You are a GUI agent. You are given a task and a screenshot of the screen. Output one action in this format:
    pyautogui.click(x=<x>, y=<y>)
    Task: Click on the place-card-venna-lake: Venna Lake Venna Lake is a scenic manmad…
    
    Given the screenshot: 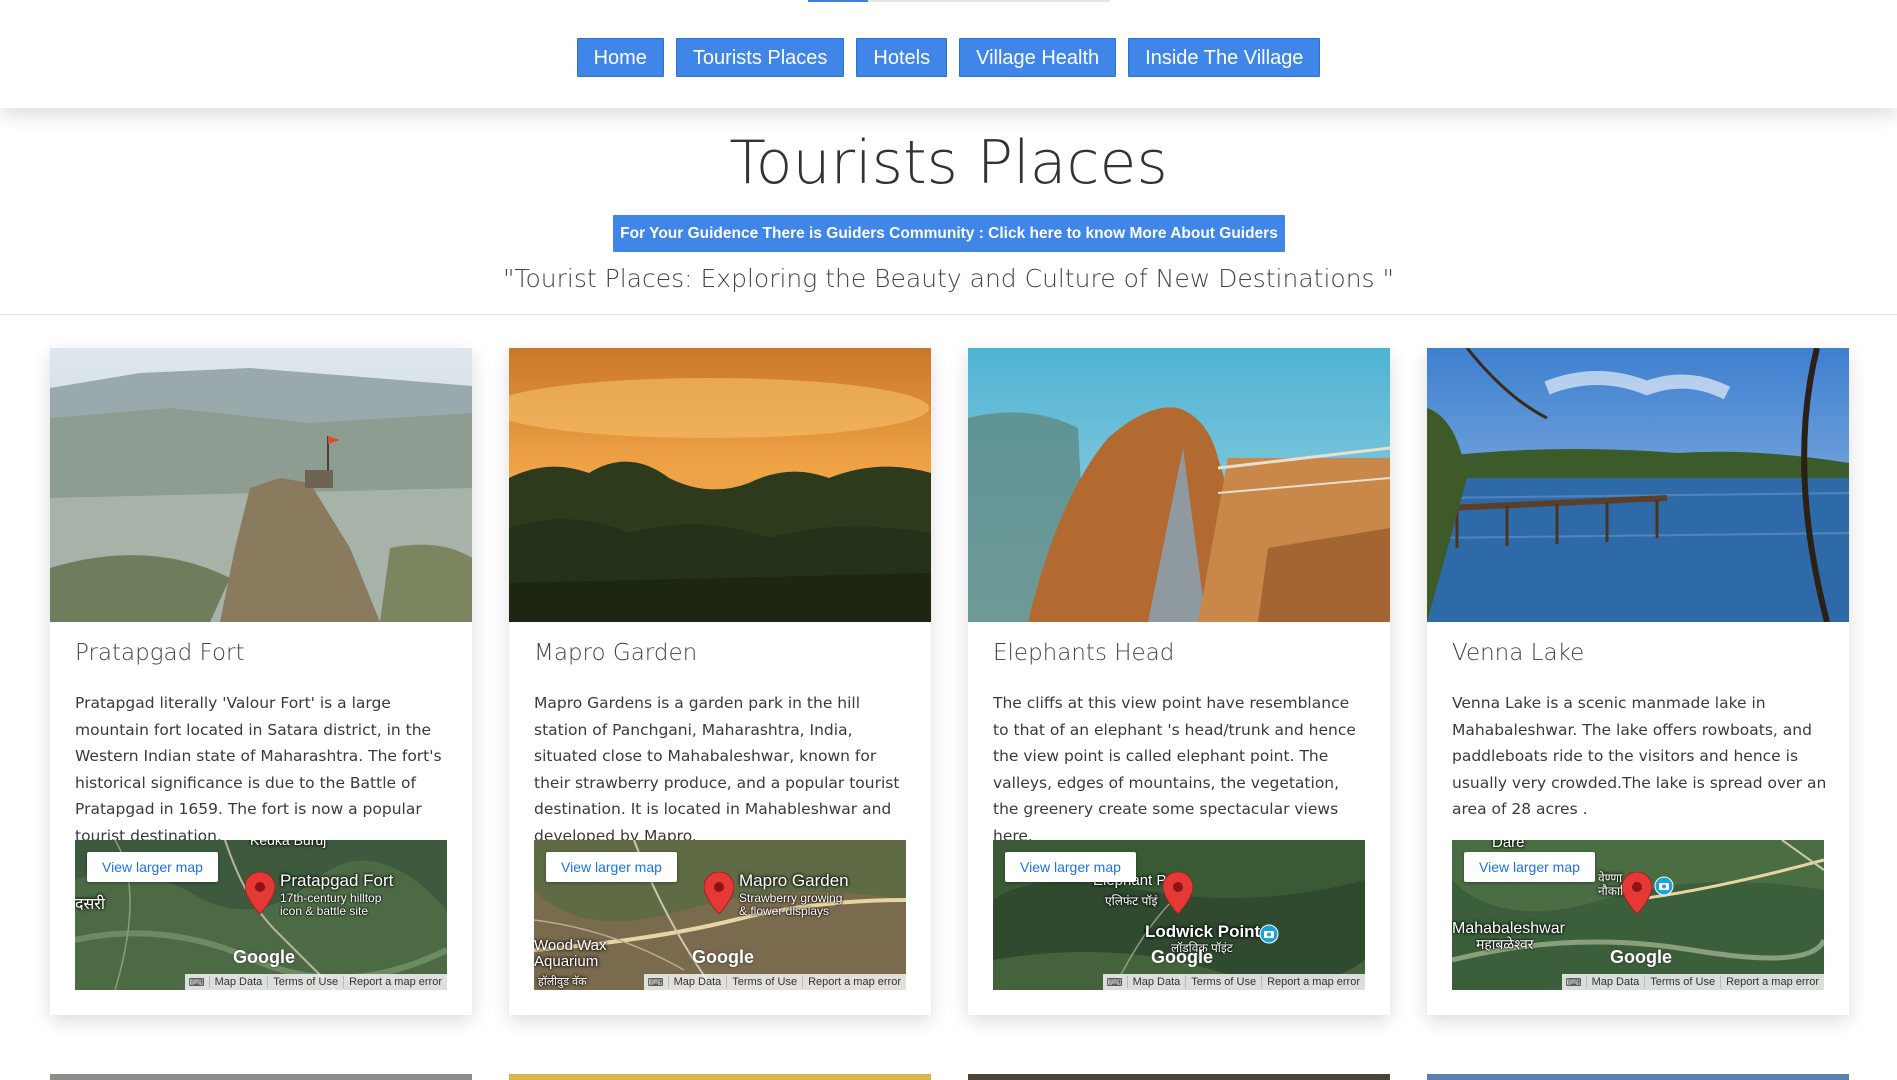 What is the action you would take?
    pyautogui.click(x=1638, y=681)
    